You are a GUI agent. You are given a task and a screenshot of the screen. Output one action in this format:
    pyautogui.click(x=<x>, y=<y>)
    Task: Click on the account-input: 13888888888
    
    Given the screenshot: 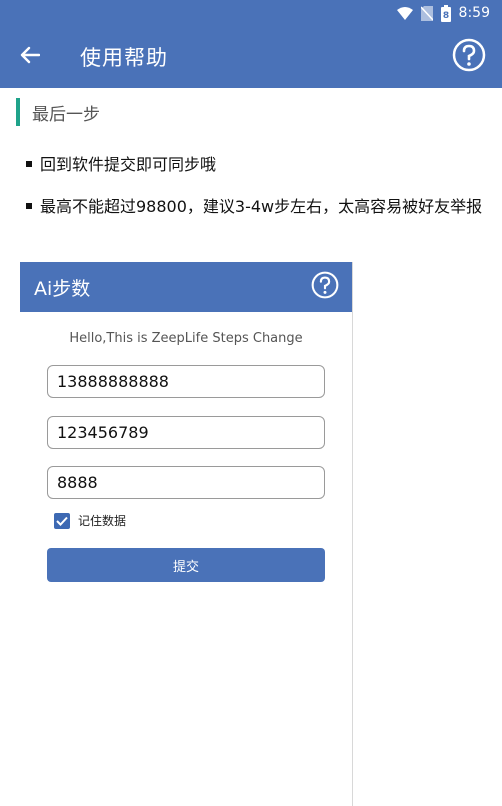 What is the action you would take?
    pyautogui.click(x=186, y=381)
    